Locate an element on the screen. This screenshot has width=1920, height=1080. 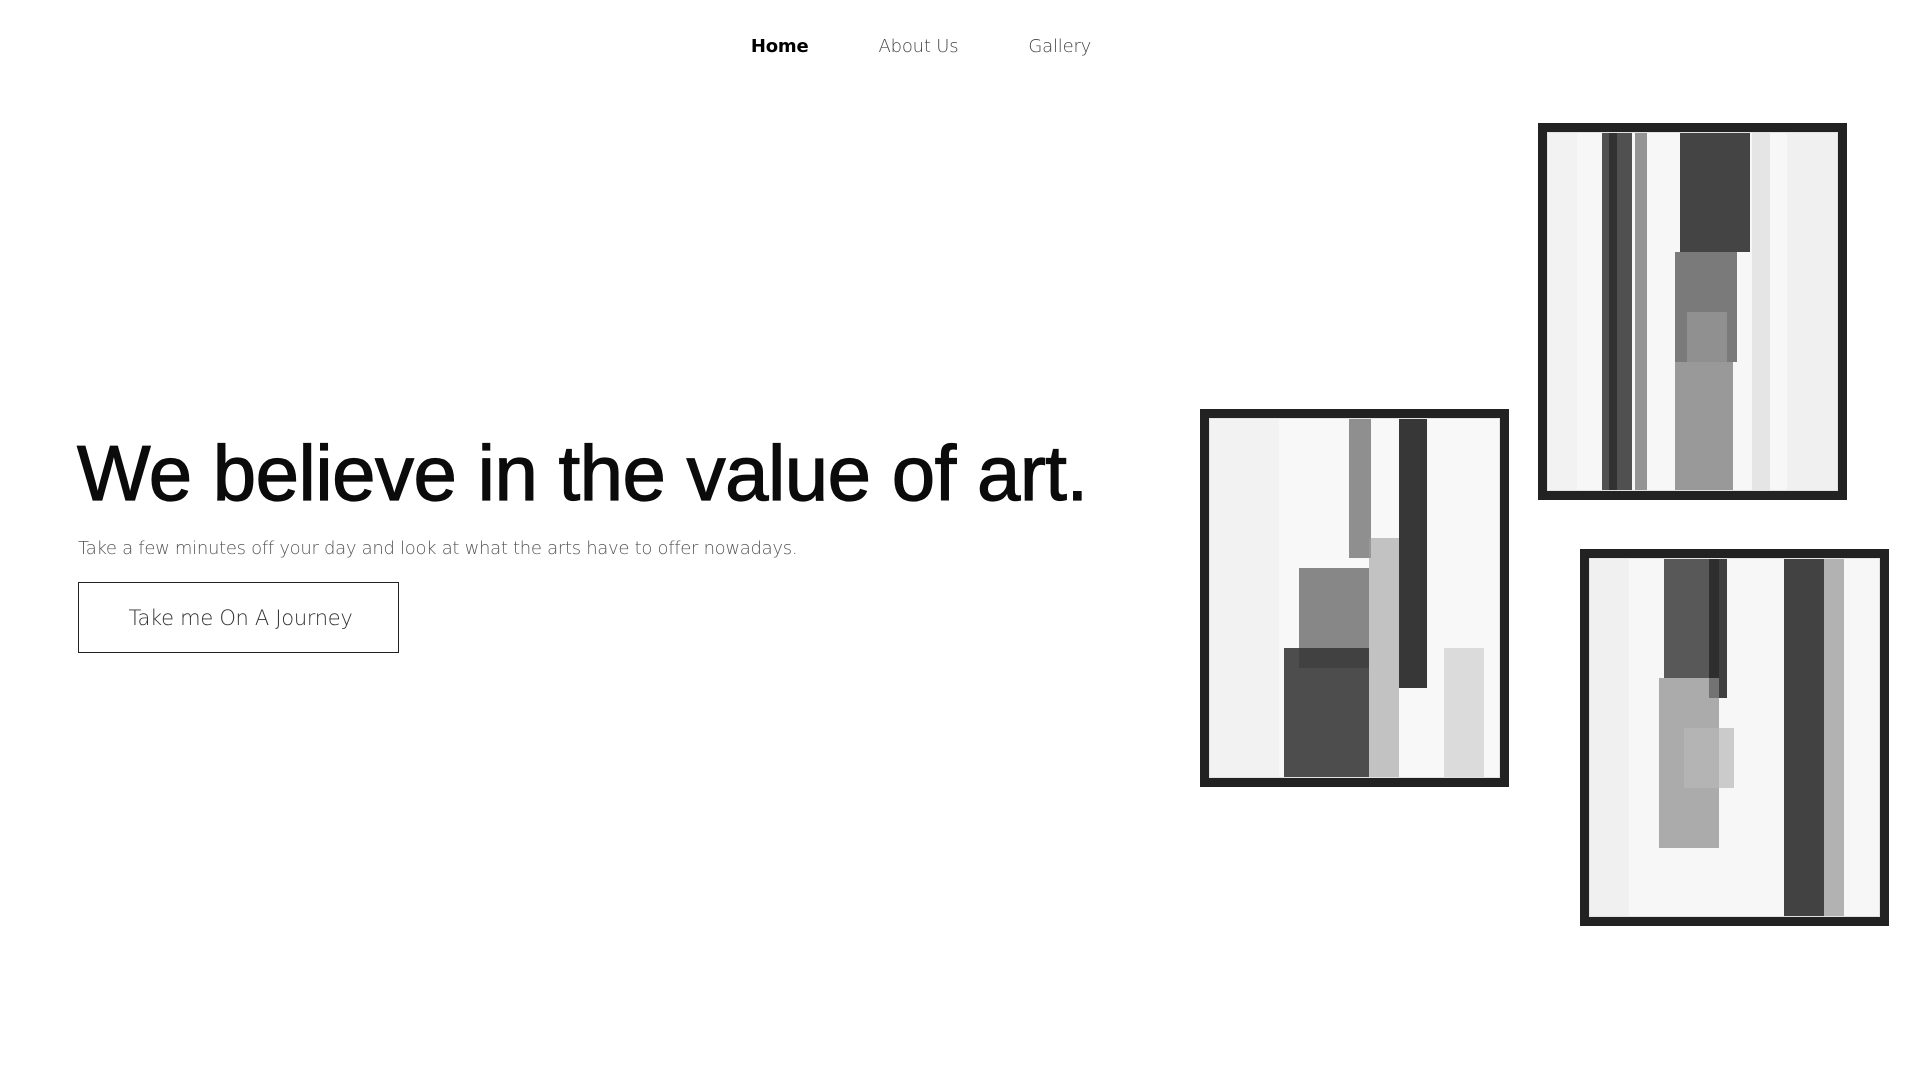
journey-button: Take me On A Journey is located at coordinates (238, 617).